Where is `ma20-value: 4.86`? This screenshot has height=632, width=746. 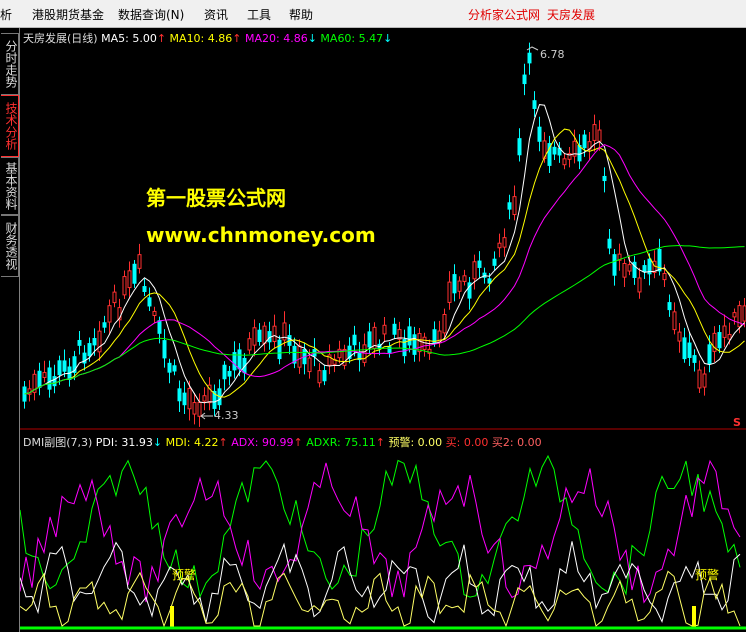 ma20-value: 4.86 is located at coordinates (295, 38).